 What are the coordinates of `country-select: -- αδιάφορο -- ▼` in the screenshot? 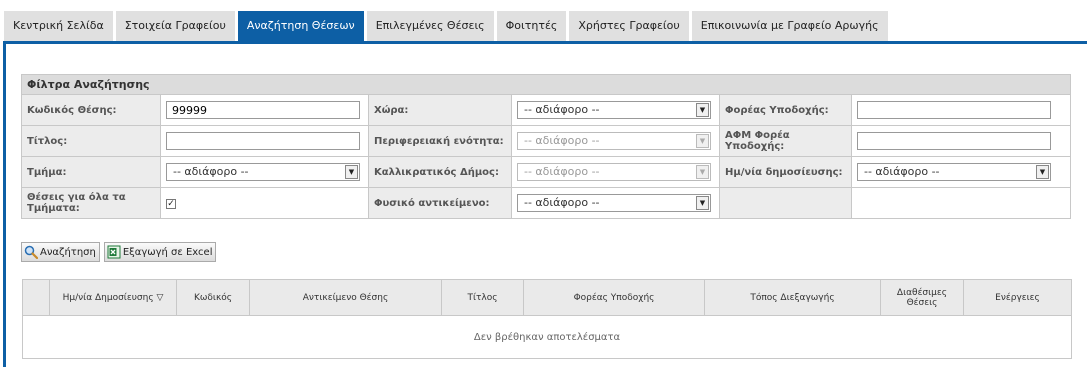 It's located at (614, 110).